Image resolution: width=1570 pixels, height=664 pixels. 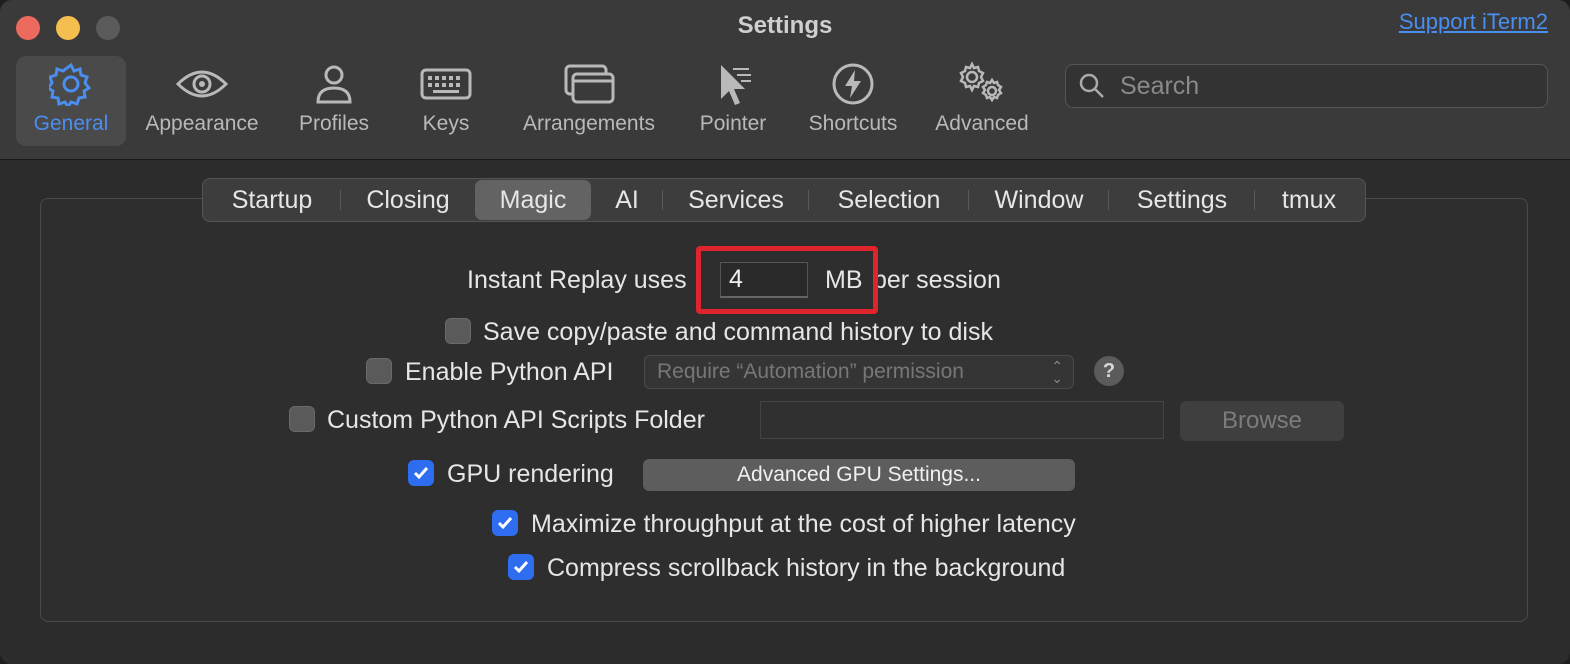 I want to click on toolbar-arrangements: Arrangements, so click(x=589, y=101).